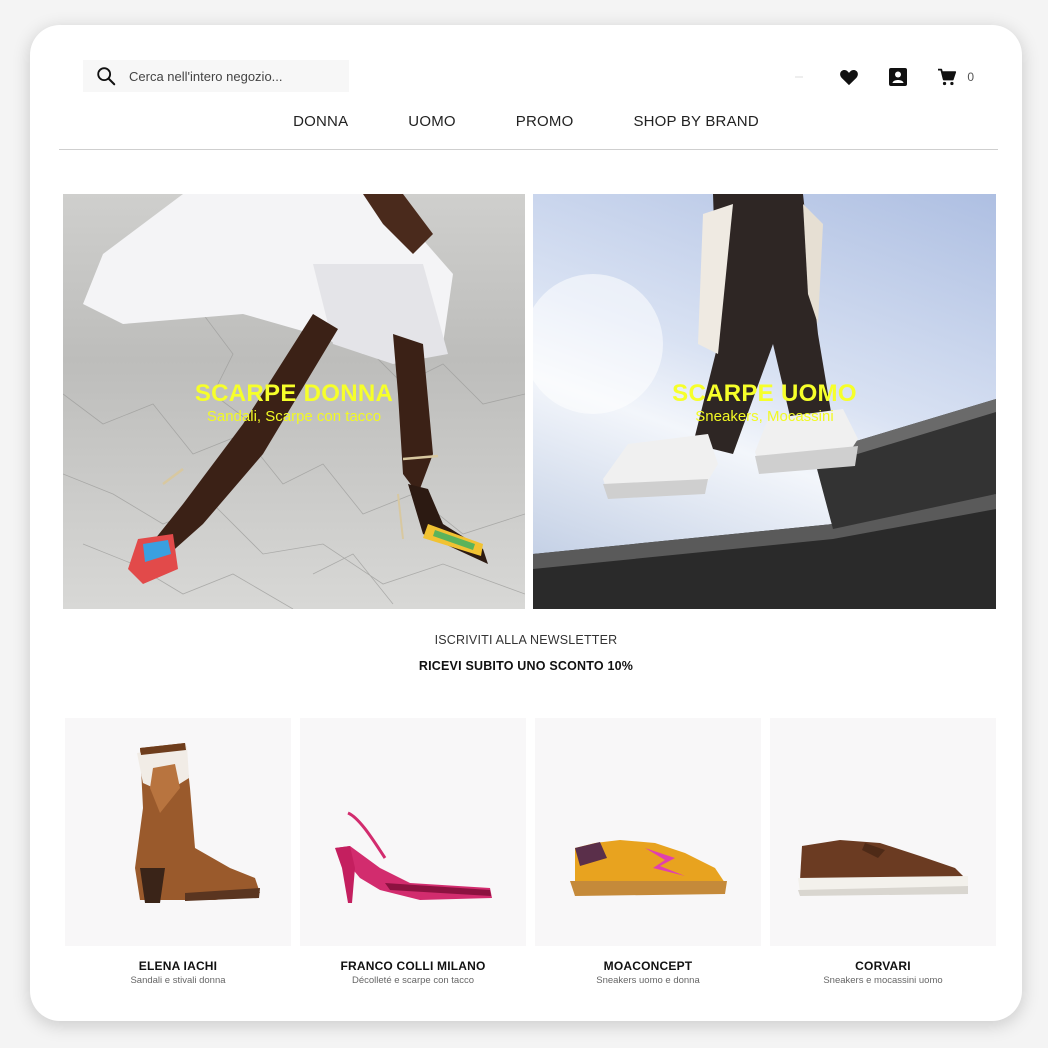 The image size is (1048, 1048). I want to click on cart-count: 0, so click(970, 77).